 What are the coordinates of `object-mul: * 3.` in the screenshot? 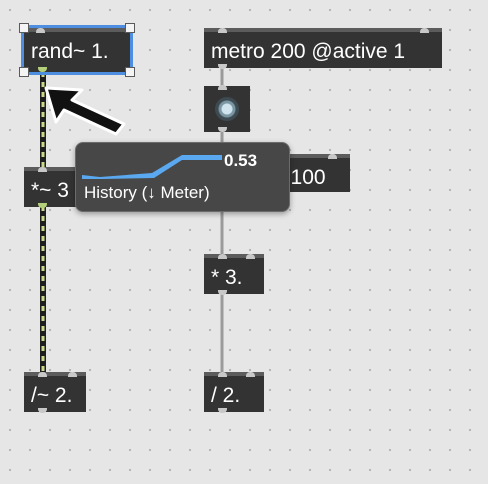 It's located at (234, 274).